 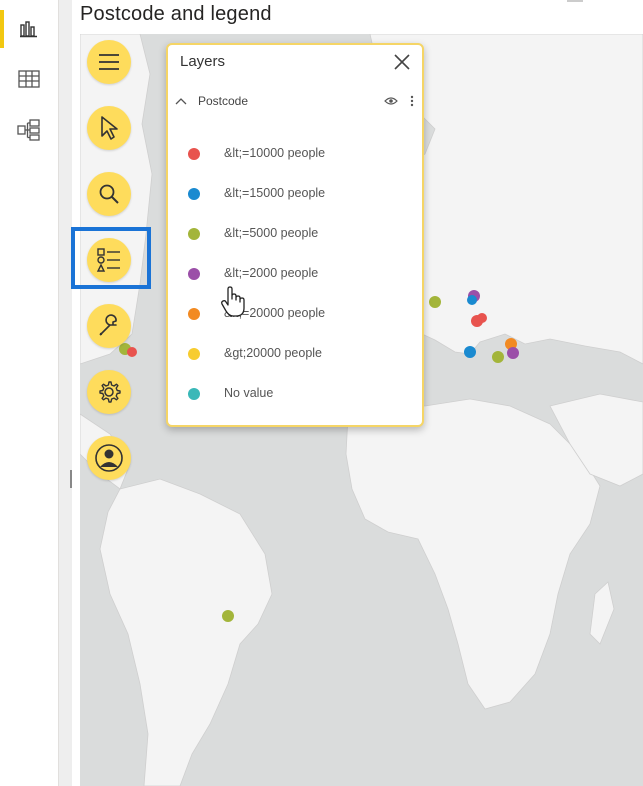 I want to click on legend-item: &lt;=2000 people, so click(x=295, y=274).